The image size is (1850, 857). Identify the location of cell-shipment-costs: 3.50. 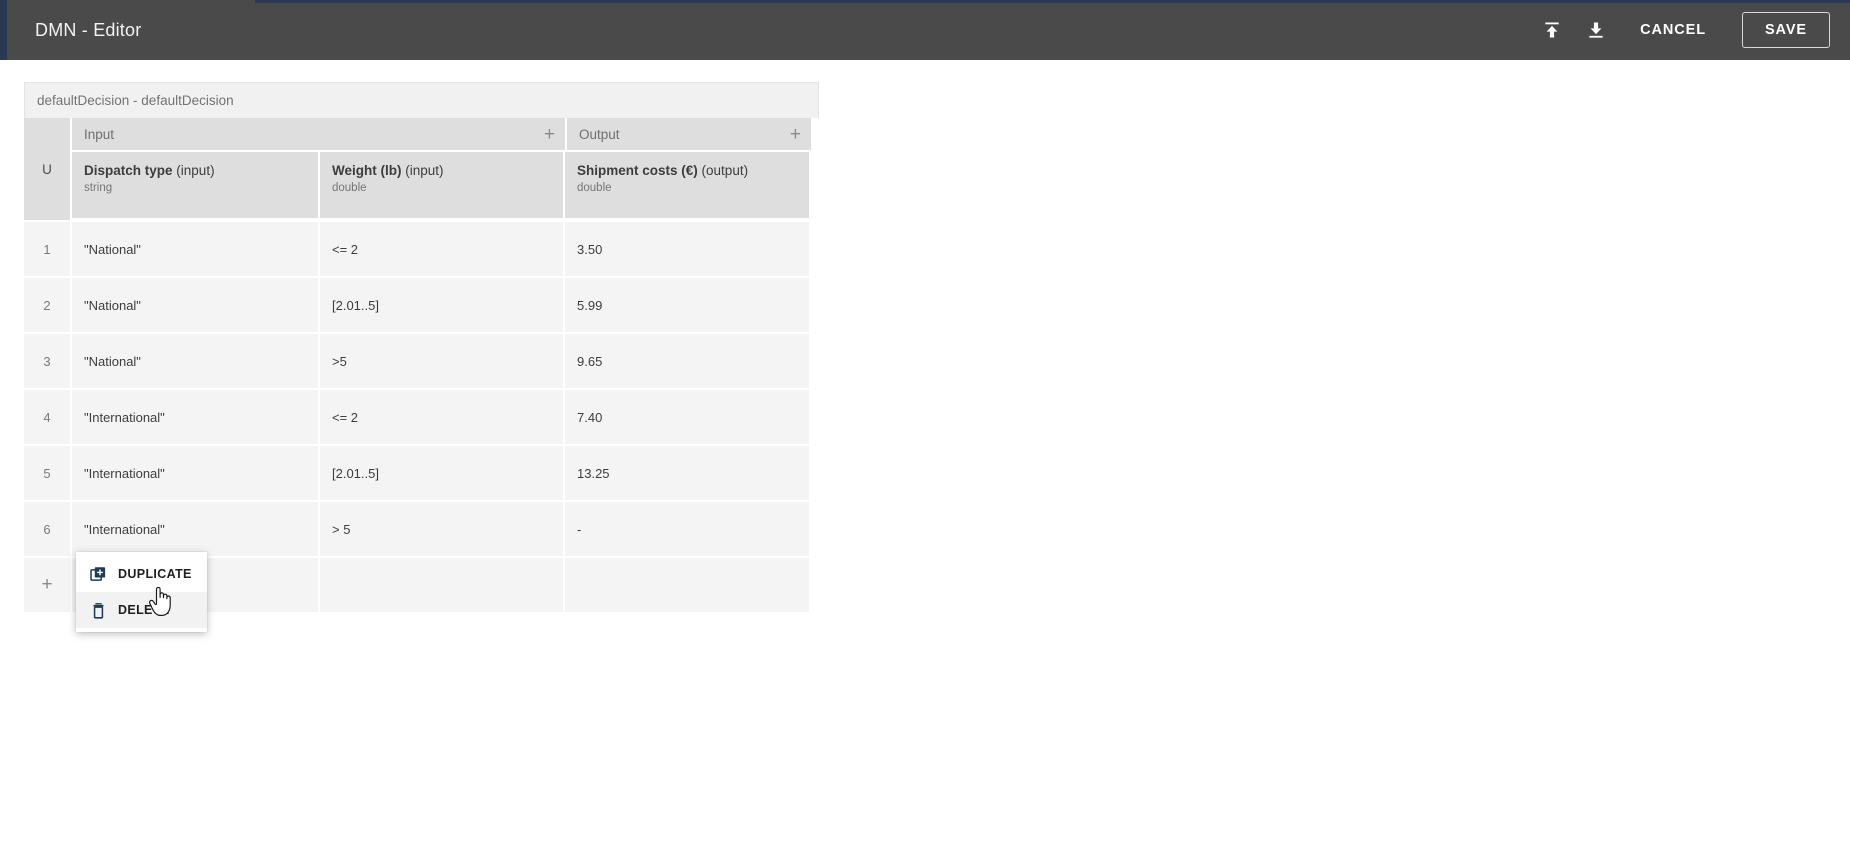
(688, 250).